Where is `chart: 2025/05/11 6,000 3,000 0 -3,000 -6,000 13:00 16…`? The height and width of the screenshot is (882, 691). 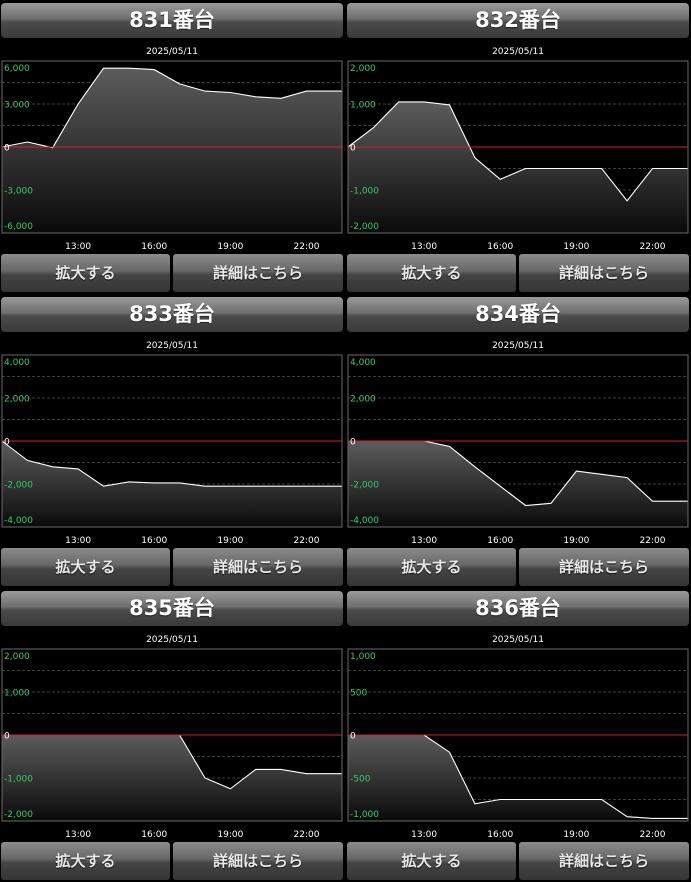
chart: 2025/05/11 6,000 3,000 0 -3,000 -6,000 13:00 16… is located at coordinates (172, 149).